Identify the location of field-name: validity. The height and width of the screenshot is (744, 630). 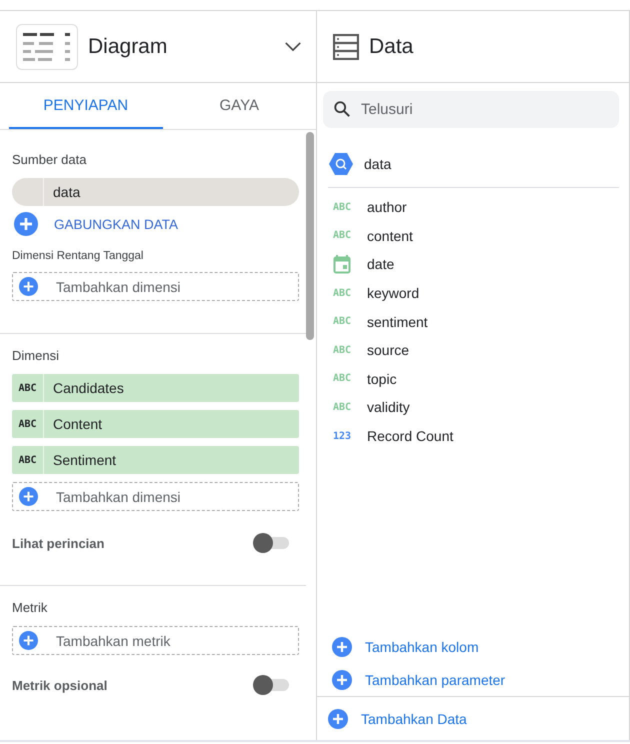
(388, 407).